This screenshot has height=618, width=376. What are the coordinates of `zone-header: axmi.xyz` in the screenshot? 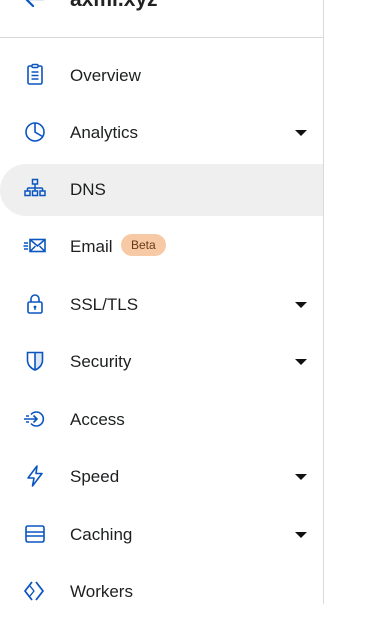 It's located at (161, 19).